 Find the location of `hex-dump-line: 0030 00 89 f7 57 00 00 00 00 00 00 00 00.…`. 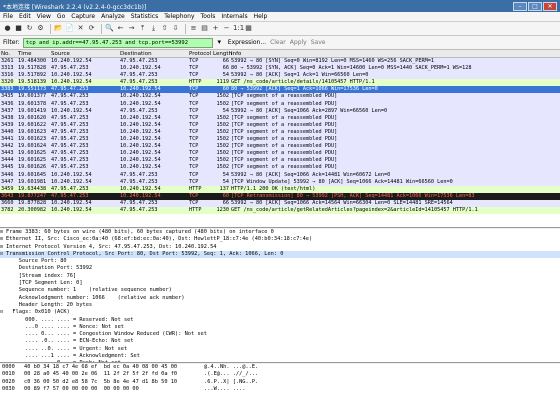

hex-dump-line: 0030 00 89 f7 57 00 00 00 00 00 00 00 00.… is located at coordinates (280, 389).